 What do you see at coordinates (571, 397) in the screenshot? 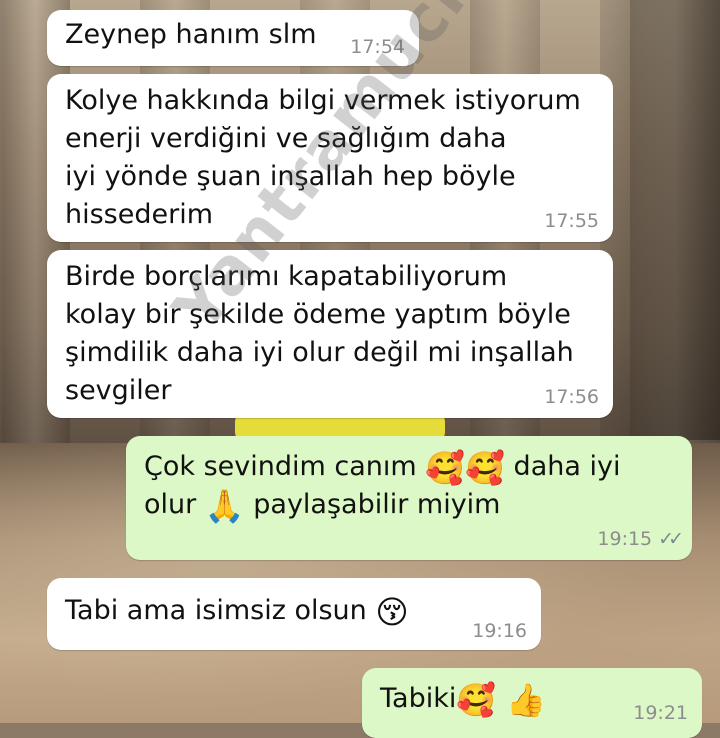
I see `message-timestamp: 17:56` at bounding box center [571, 397].